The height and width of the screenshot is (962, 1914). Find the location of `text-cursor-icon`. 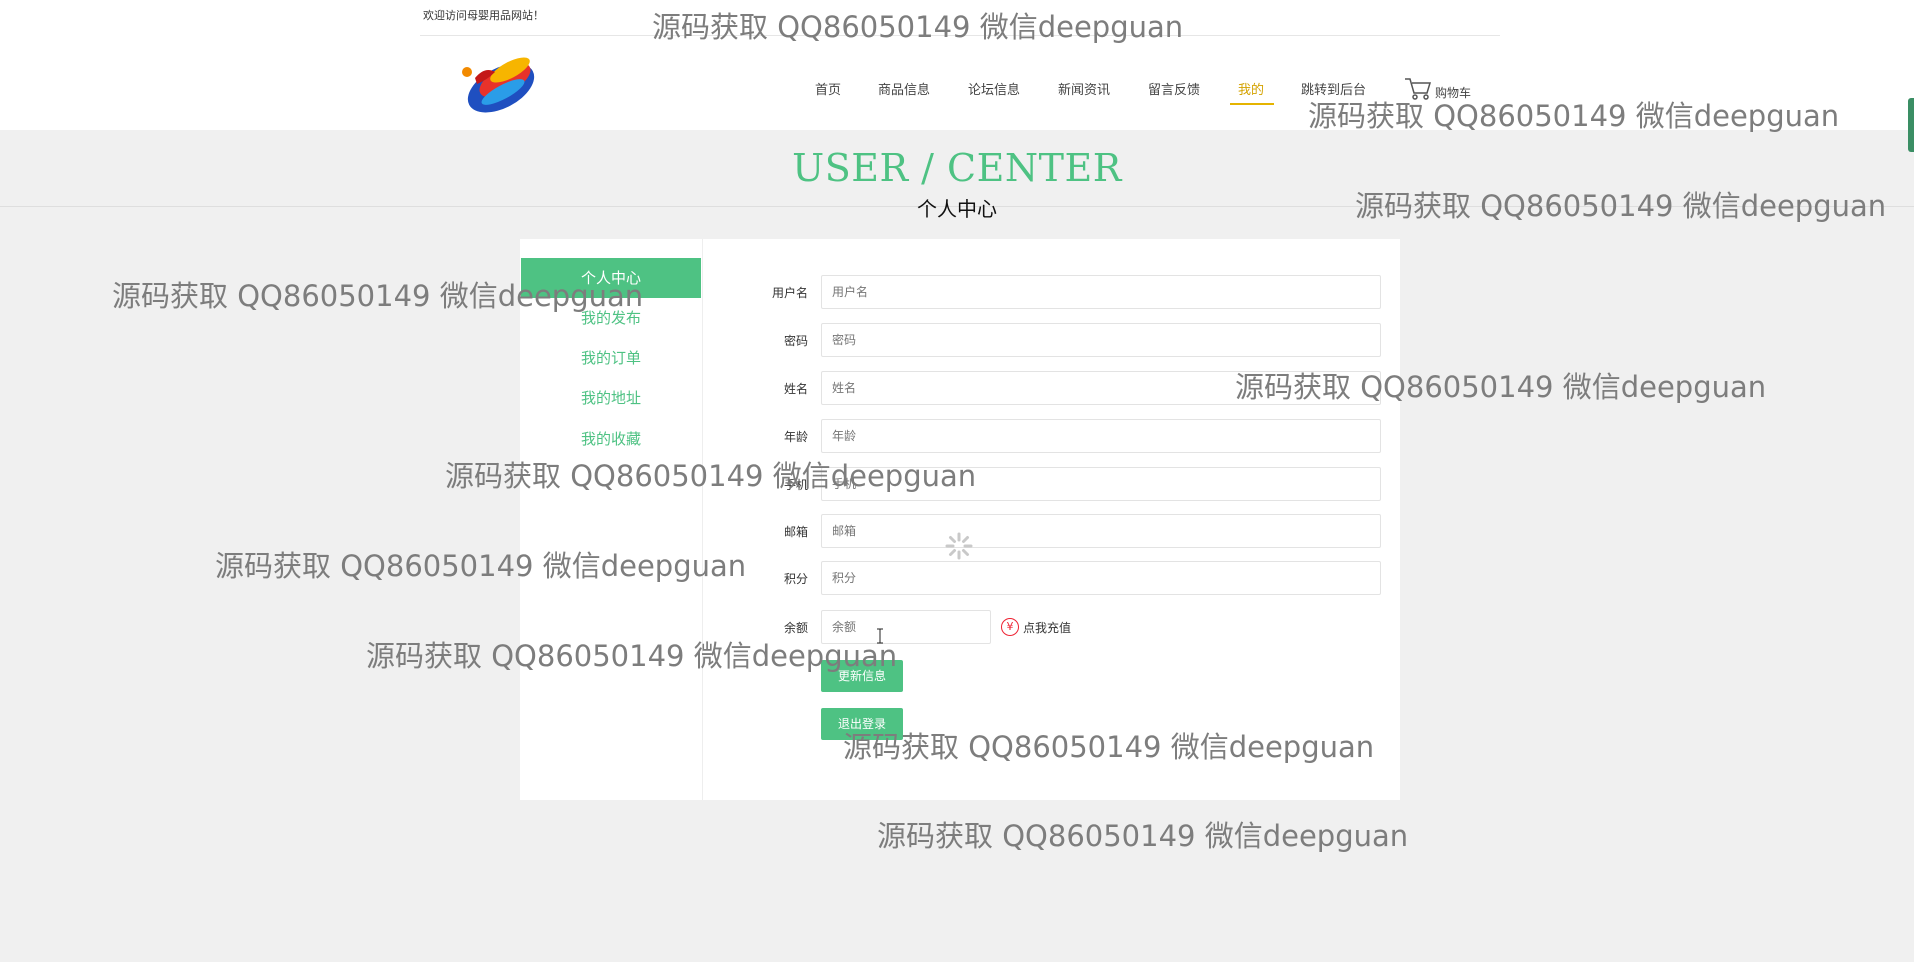

text-cursor-icon is located at coordinates (880, 636).